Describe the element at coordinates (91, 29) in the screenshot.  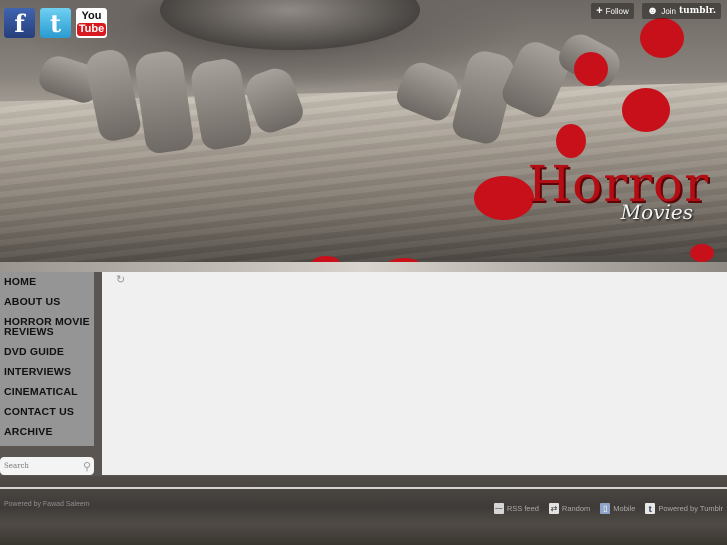
I see `youtube-icon-bottom: Tube` at that location.